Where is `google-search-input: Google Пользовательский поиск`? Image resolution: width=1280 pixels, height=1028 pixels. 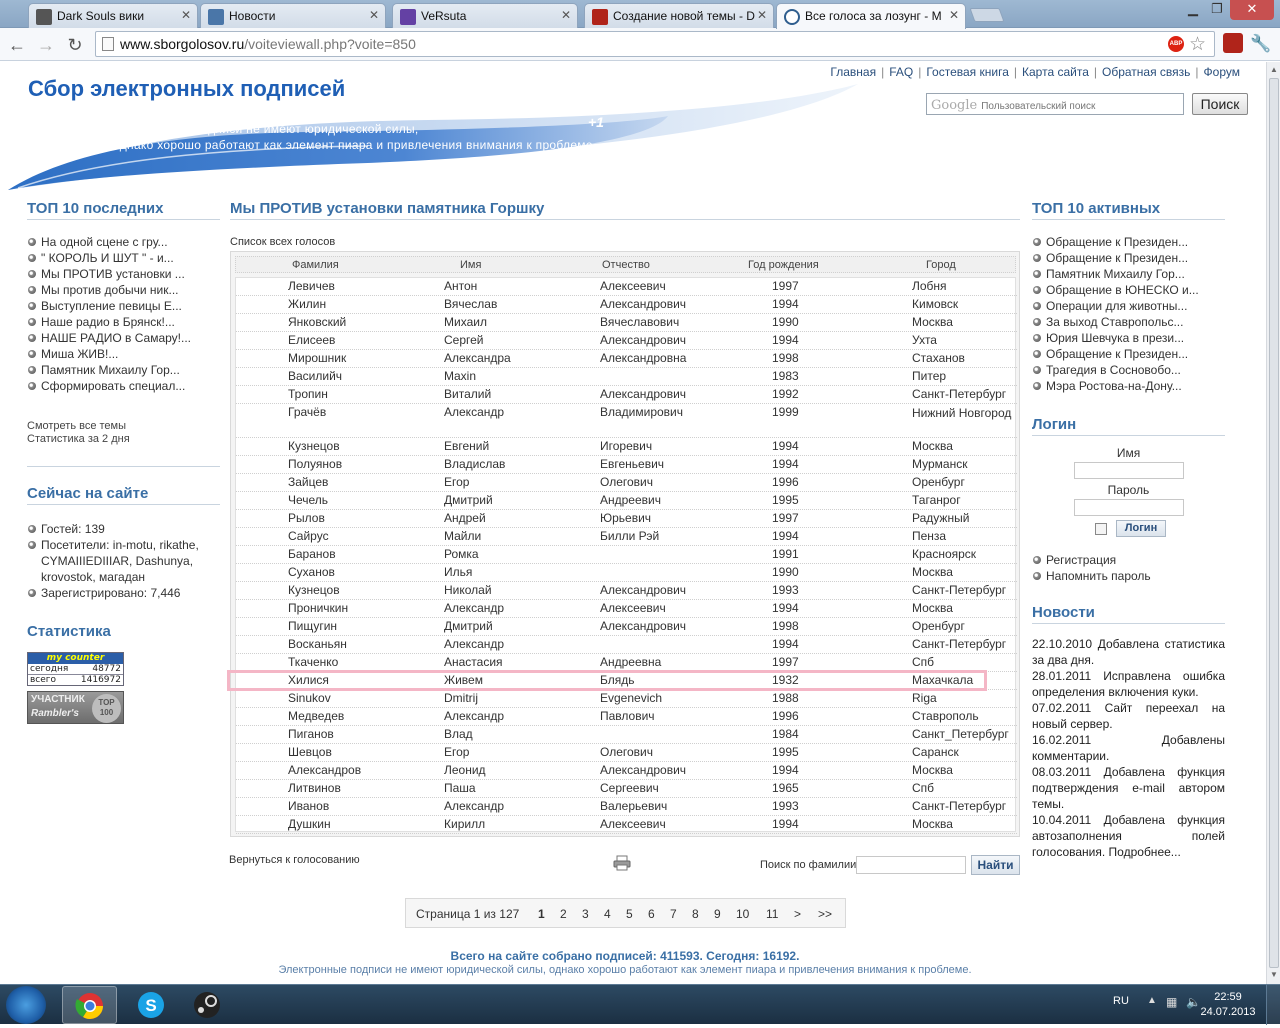
google-search-input: Google Пользовательский поиск is located at coordinates (1055, 104).